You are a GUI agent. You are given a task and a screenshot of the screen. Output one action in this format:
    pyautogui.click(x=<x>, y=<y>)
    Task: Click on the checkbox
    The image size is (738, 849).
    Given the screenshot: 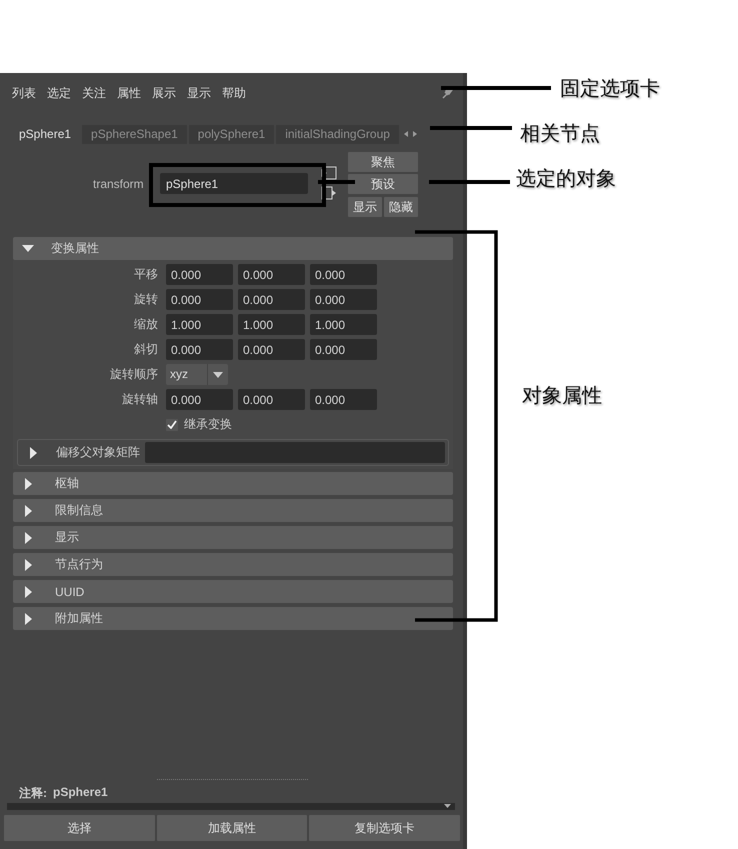 What is the action you would take?
    pyautogui.click(x=172, y=424)
    